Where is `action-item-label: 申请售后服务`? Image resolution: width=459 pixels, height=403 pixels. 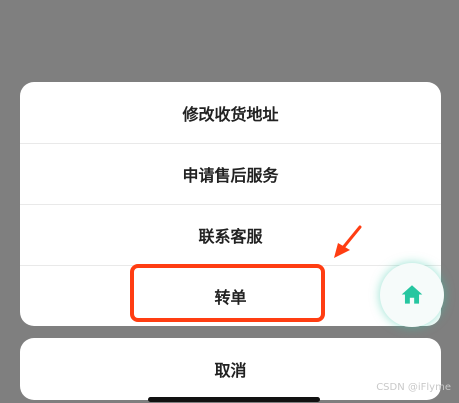 action-item-label: 申请售后服务 is located at coordinates (230, 175).